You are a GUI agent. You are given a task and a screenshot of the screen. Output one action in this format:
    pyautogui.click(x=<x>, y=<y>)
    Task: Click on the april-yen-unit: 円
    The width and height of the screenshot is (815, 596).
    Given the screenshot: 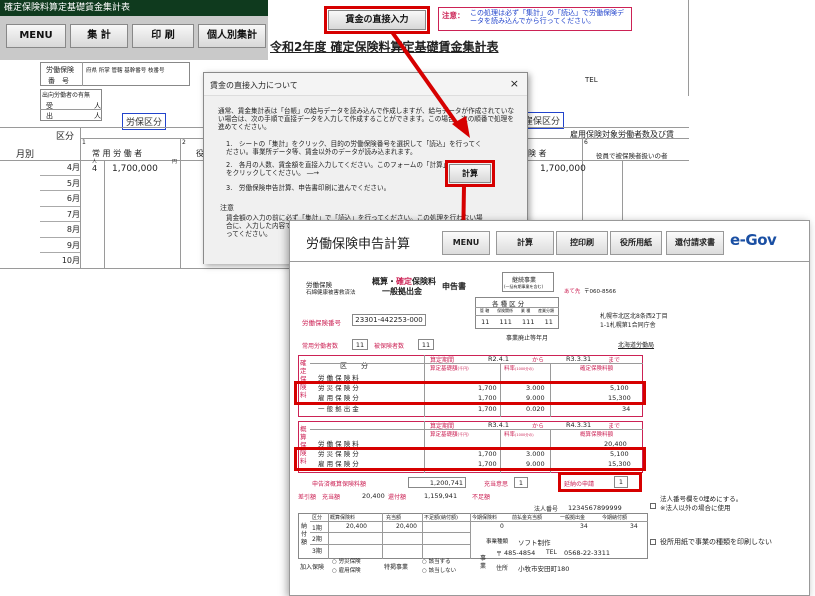 What is the action you would take?
    pyautogui.click(x=175, y=162)
    